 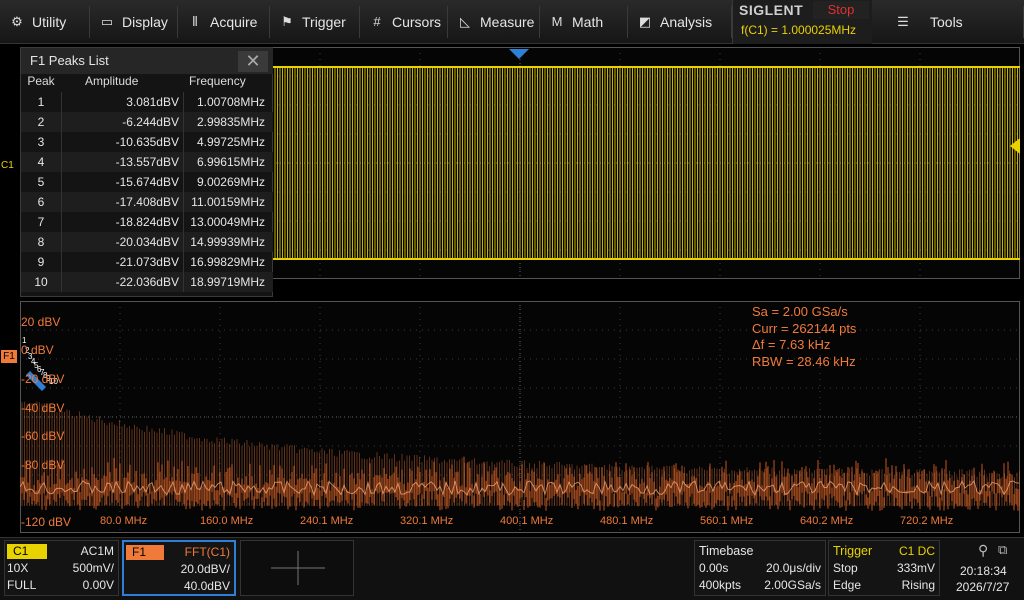 I want to click on ch1-scale: 500mV/, so click(x=93, y=568).